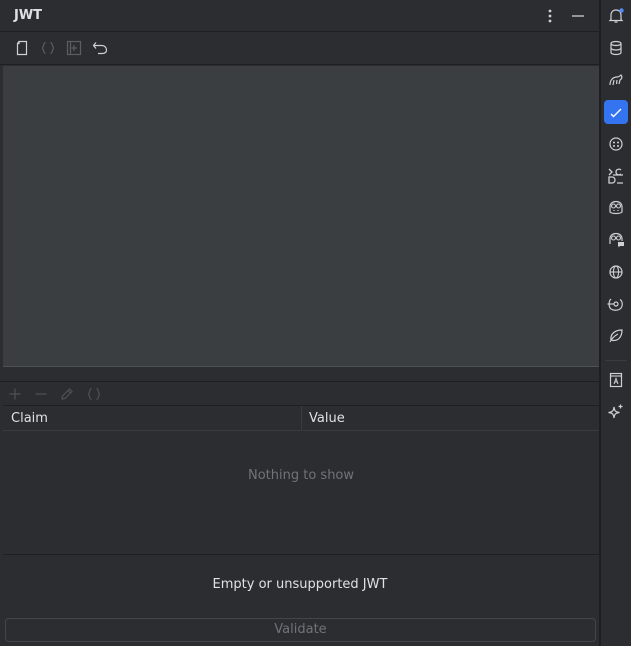 The image size is (631, 646). Describe the element at coordinates (28, 15) in the screenshot. I see `window-title: JWT` at that location.